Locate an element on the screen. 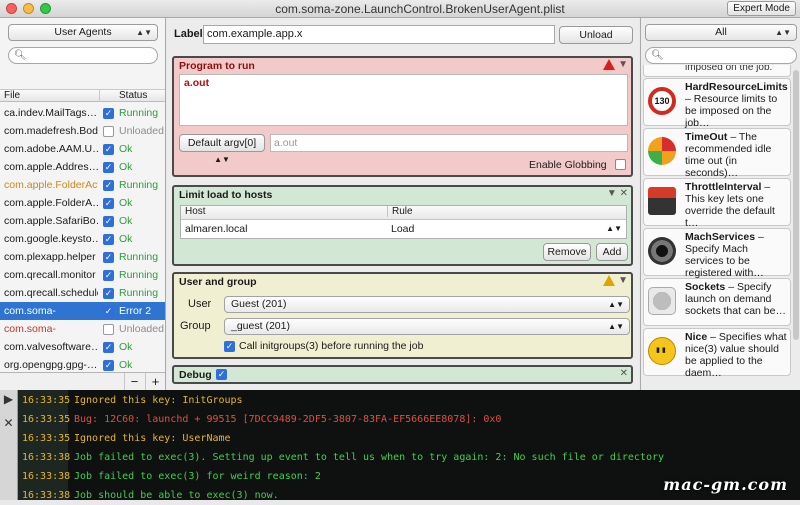  remove-job-button: − is located at coordinates (134, 381).